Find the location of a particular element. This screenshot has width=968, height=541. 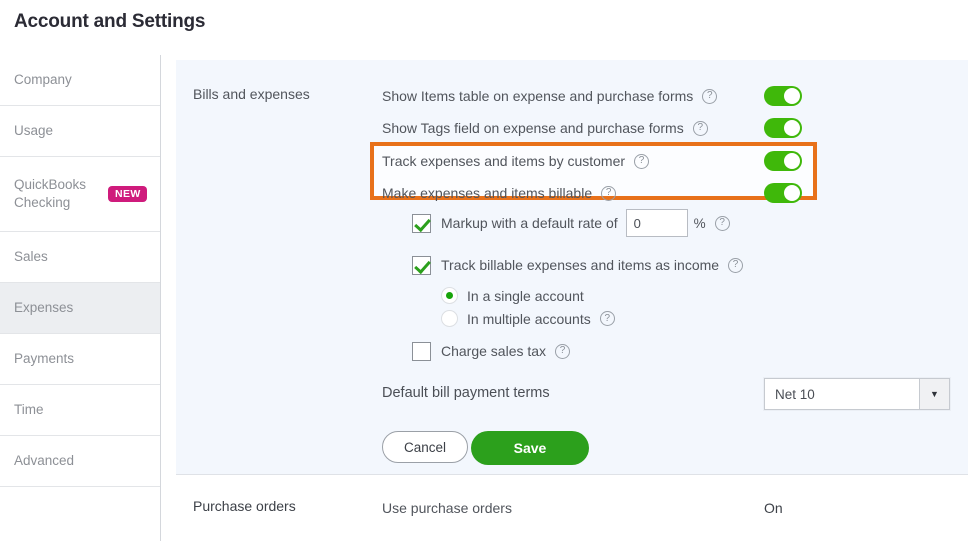

setting-label: Charge sales tax is located at coordinates (494, 351).